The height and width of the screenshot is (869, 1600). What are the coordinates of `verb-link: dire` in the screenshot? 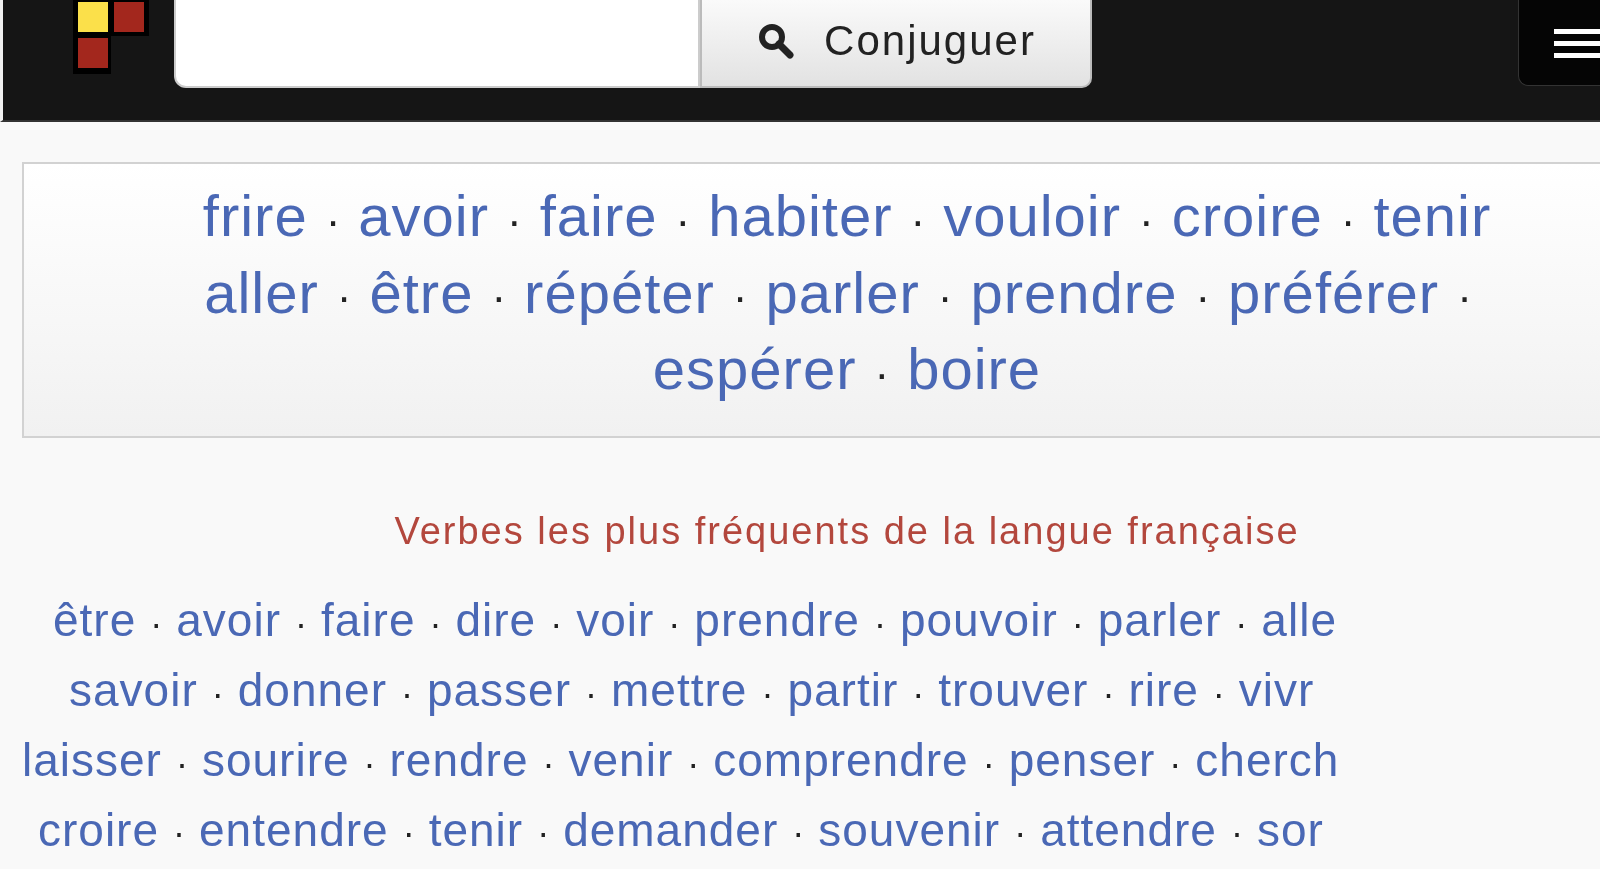 It's located at (496, 620).